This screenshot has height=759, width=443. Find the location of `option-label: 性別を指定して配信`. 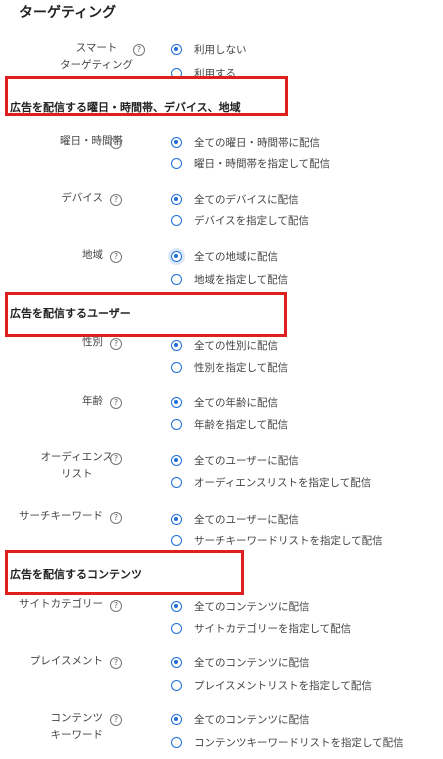

option-label: 性別を指定して配信 is located at coordinates (241, 367).